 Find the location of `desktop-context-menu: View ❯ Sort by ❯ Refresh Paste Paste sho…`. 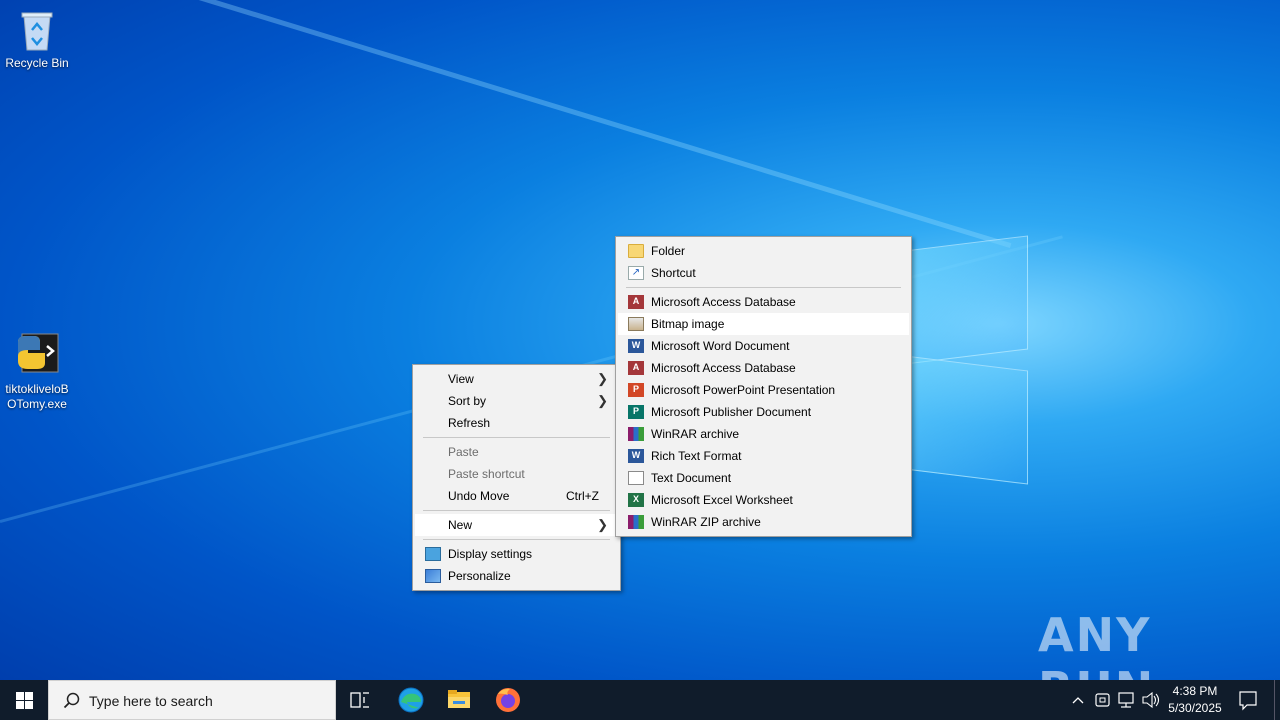

desktop-context-menu: View ❯ Sort by ❯ Refresh Paste Paste sho… is located at coordinates (516, 477).